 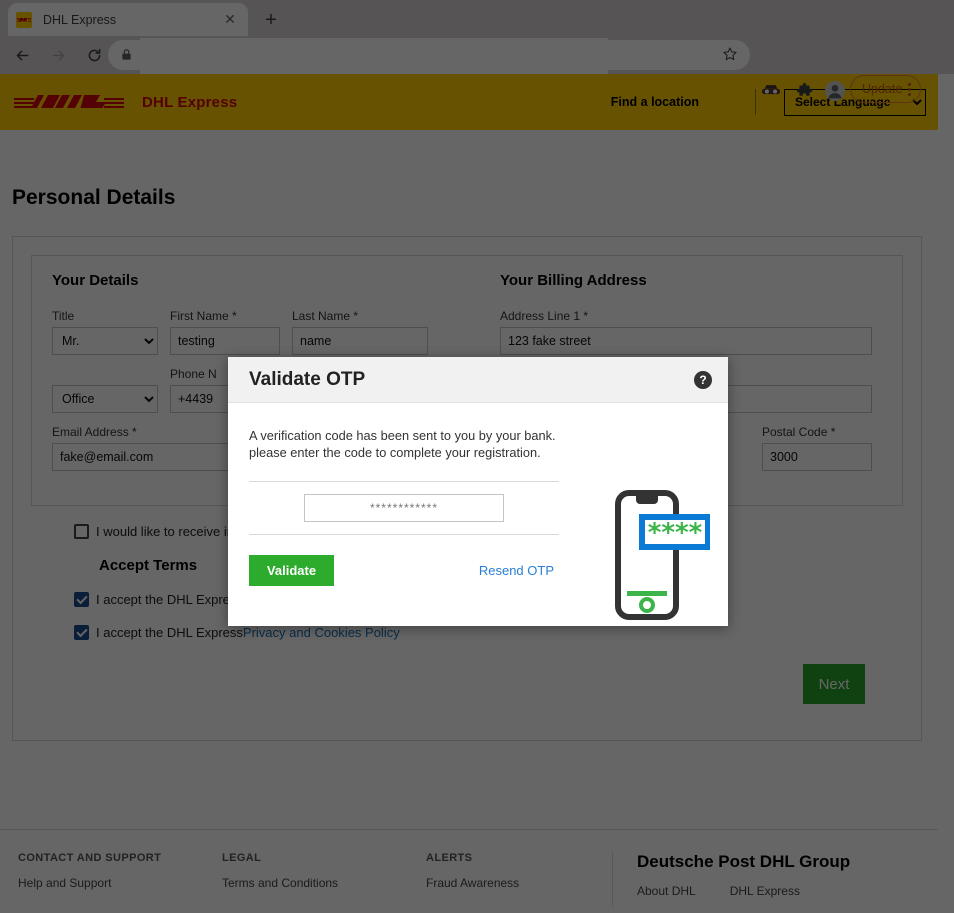 I want to click on resend-otp-link: Resend OTP, so click(x=516, y=570).